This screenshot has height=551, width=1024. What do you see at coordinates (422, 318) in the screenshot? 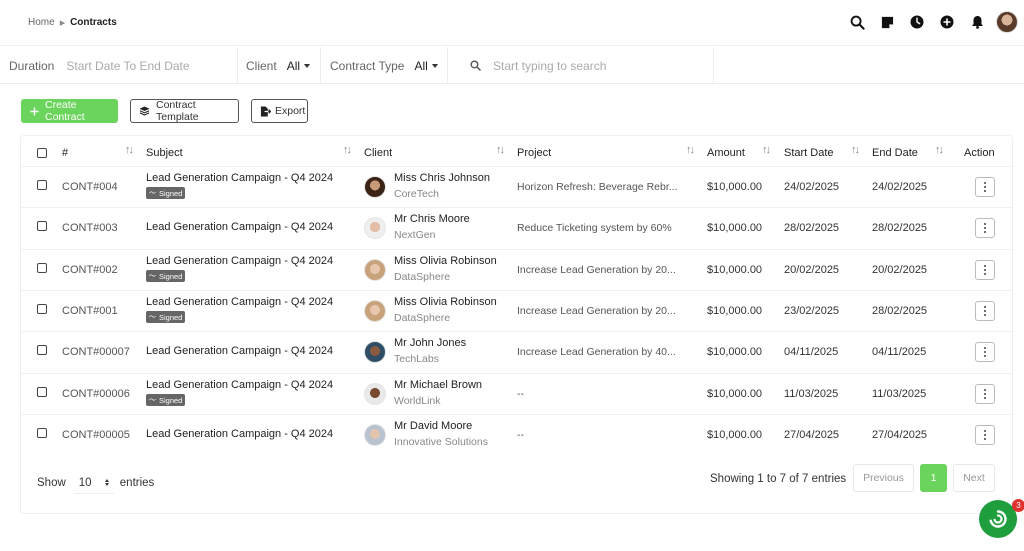
I see `client-company: DataSphere` at bounding box center [422, 318].